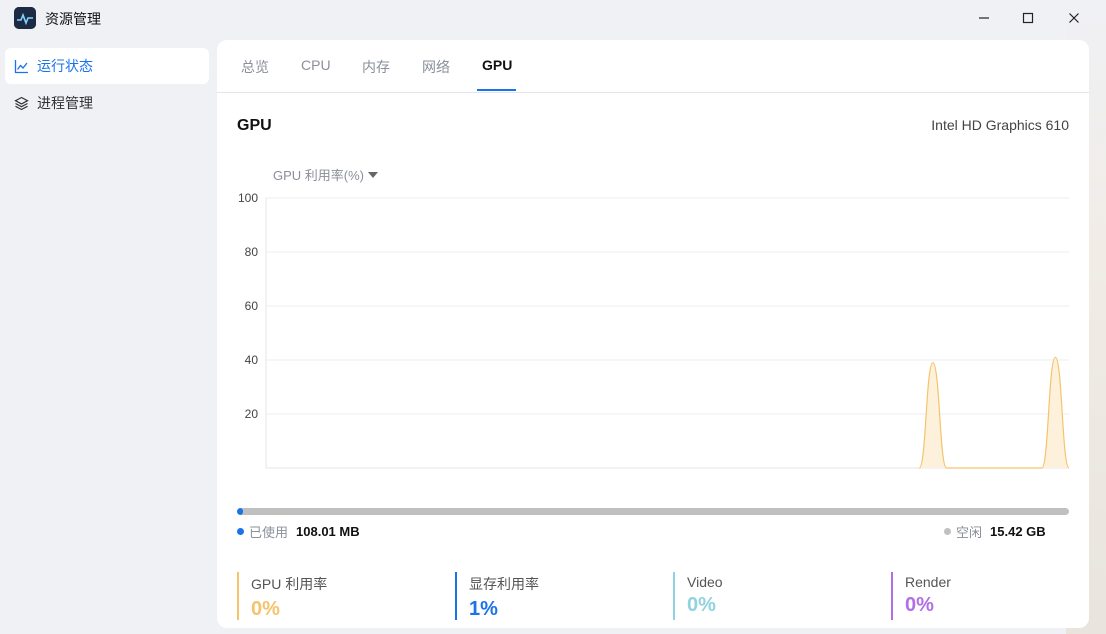 This screenshot has height=634, width=1106. What do you see at coordinates (107, 66) in the screenshot?
I see `sidebar-item-status: 运行状态` at bounding box center [107, 66].